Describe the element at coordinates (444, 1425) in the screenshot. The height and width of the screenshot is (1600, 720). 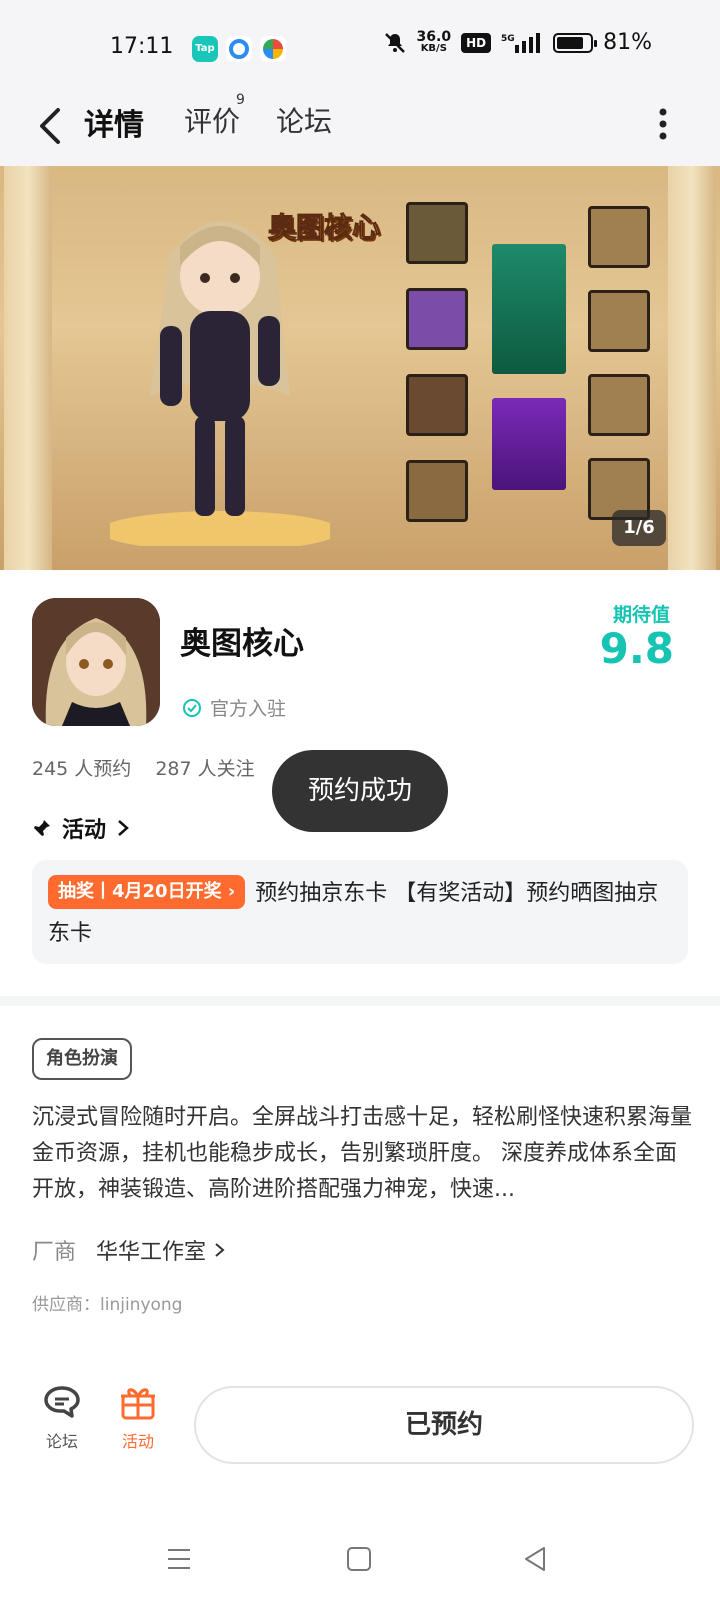
I see `reserved-button: 已预约` at that location.